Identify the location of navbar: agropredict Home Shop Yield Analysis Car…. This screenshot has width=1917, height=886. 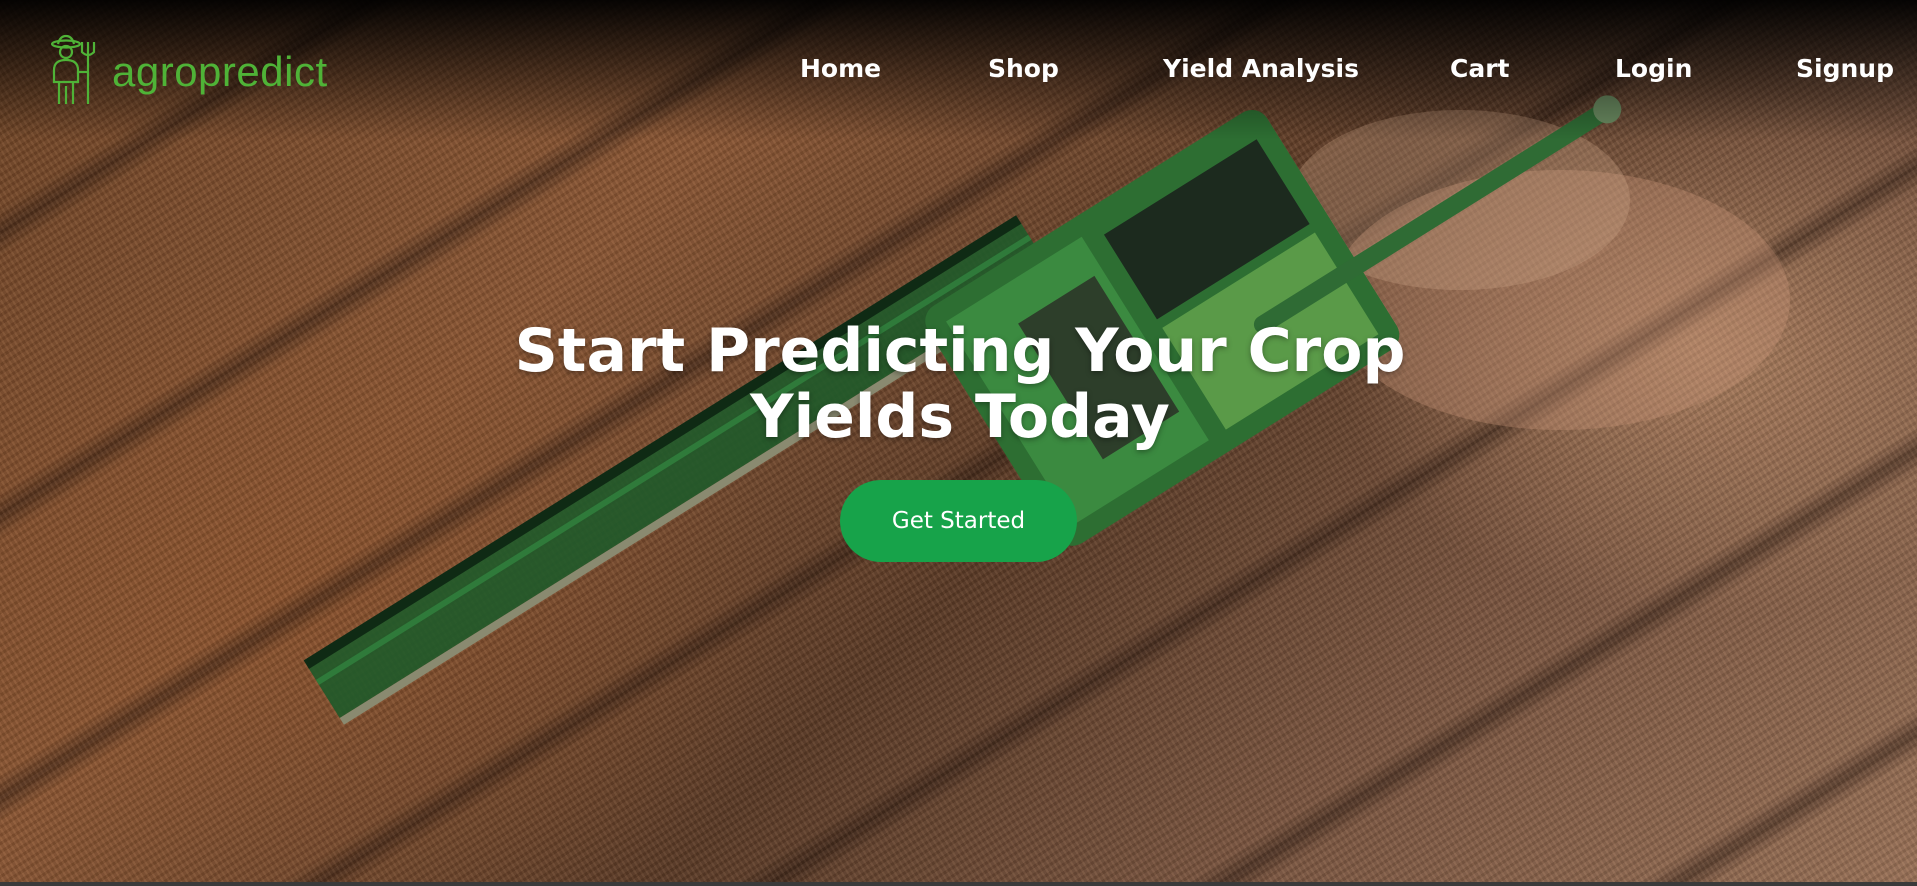
(958, 55).